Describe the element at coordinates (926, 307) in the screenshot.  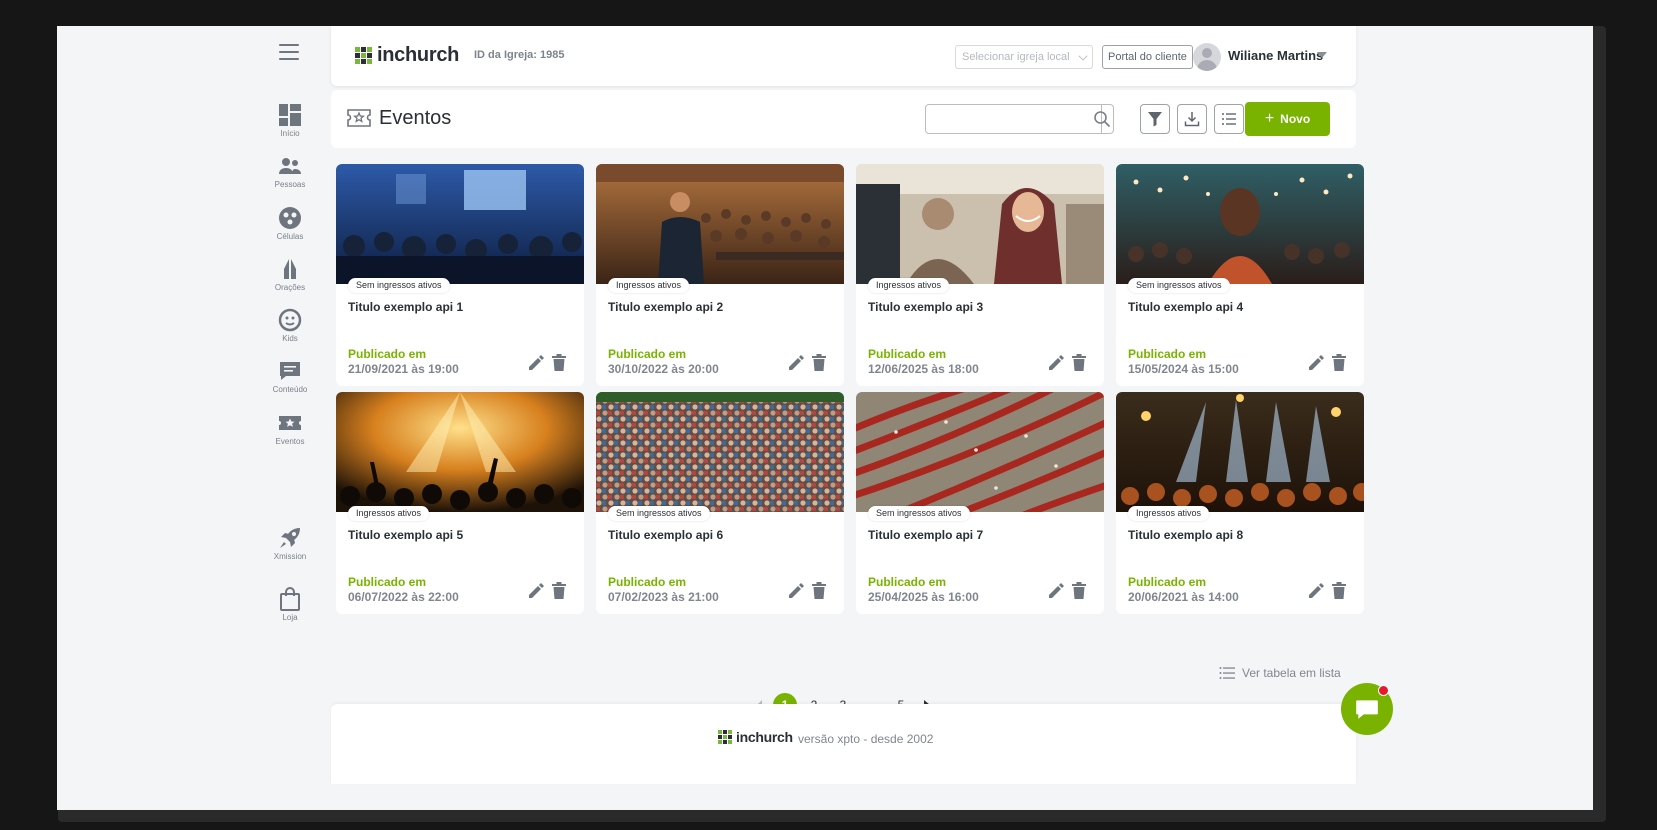
I see `event-title: Titulo exemplo api 3` at that location.